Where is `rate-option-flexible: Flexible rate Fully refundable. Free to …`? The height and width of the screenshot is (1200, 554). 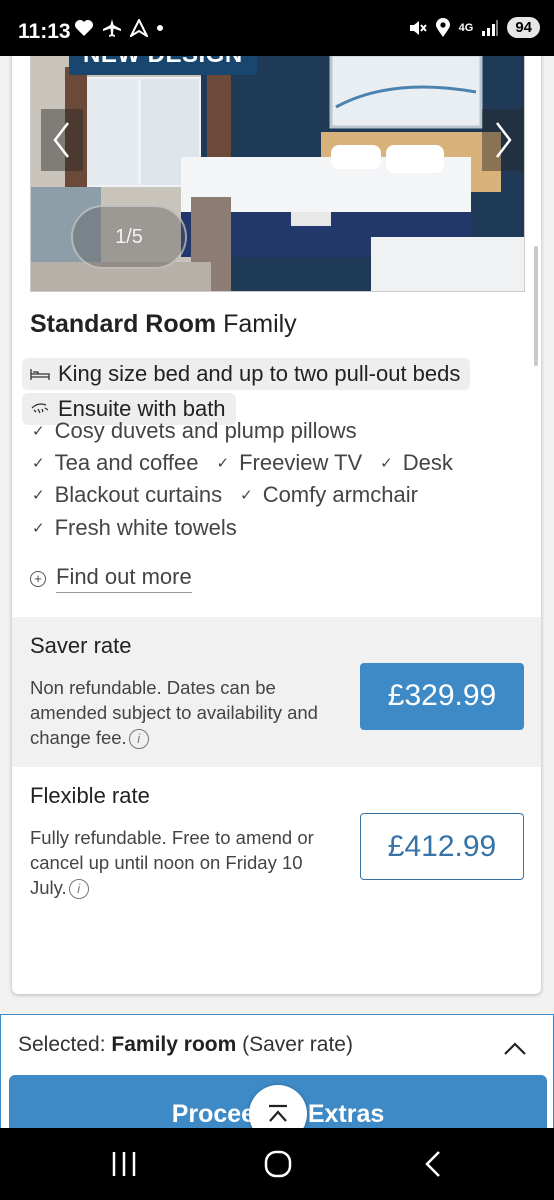 rate-option-flexible: Flexible rate Fully refundable. Free to … is located at coordinates (276, 842).